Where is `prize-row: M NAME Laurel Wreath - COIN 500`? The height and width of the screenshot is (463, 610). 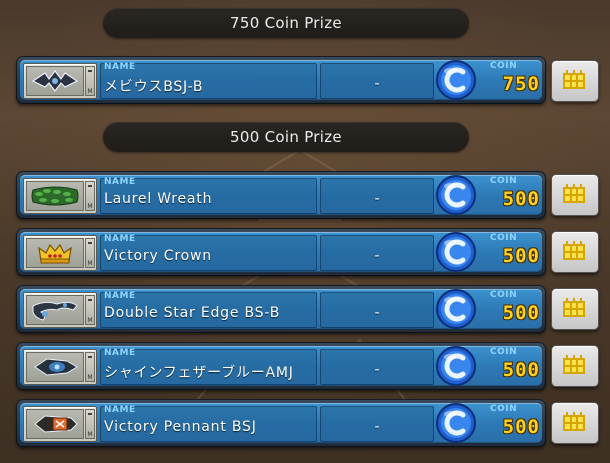
prize-row: M NAME Laurel Wreath - COIN 500 is located at coordinates (281, 195).